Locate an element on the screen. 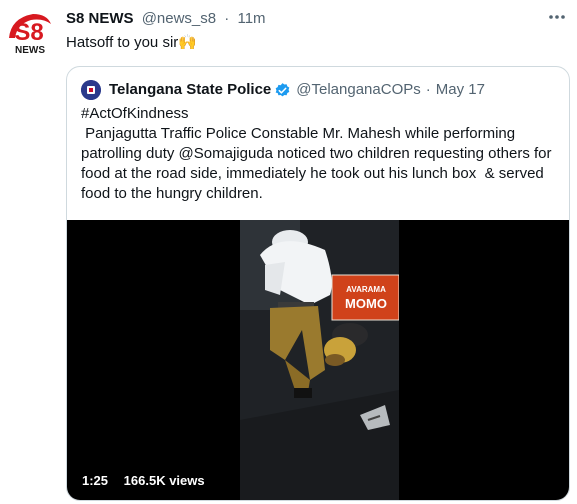  video-stats: 1:25 166.5K views is located at coordinates (149, 480).